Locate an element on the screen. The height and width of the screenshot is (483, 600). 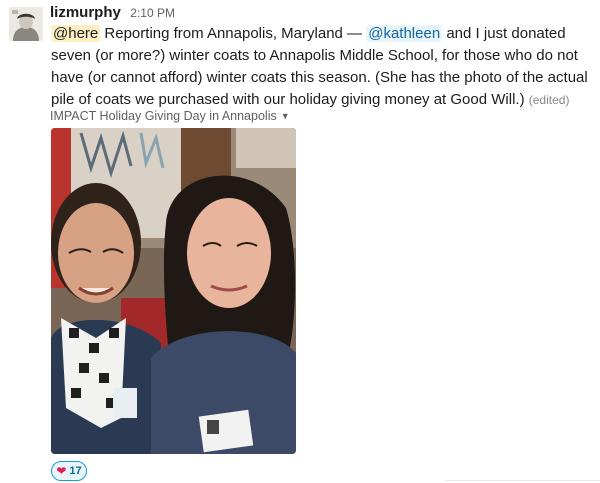
username: lizmurphy is located at coordinates (85, 12).